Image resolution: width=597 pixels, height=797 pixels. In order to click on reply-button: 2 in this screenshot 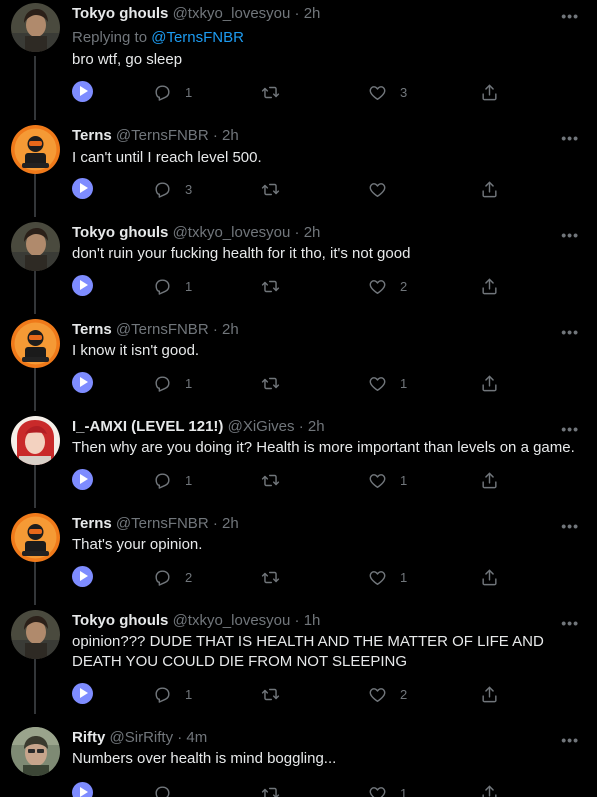, I will do `click(172, 577)`.